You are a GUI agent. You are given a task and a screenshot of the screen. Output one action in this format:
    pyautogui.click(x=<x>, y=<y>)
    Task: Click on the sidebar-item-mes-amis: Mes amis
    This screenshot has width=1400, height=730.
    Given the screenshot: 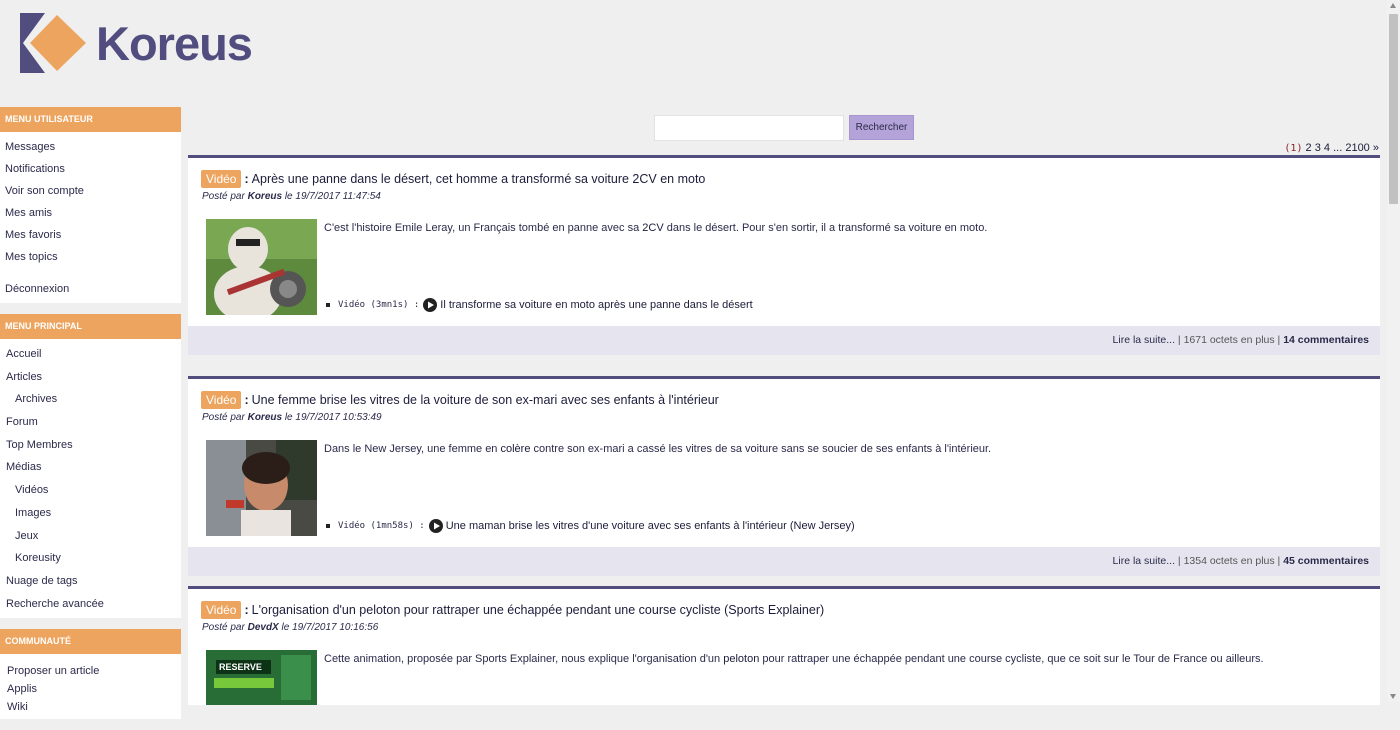 What is the action you would take?
    pyautogui.click(x=90, y=213)
    